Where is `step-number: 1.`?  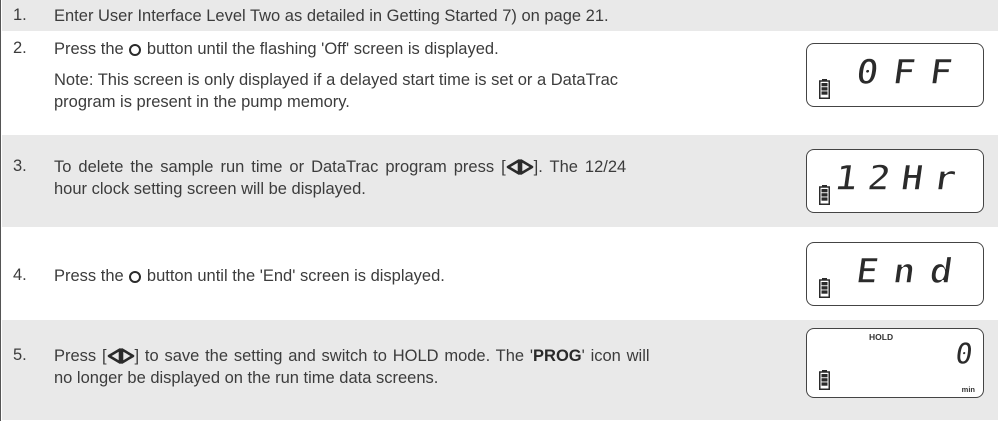
step-number: 1. is located at coordinates (20, 15).